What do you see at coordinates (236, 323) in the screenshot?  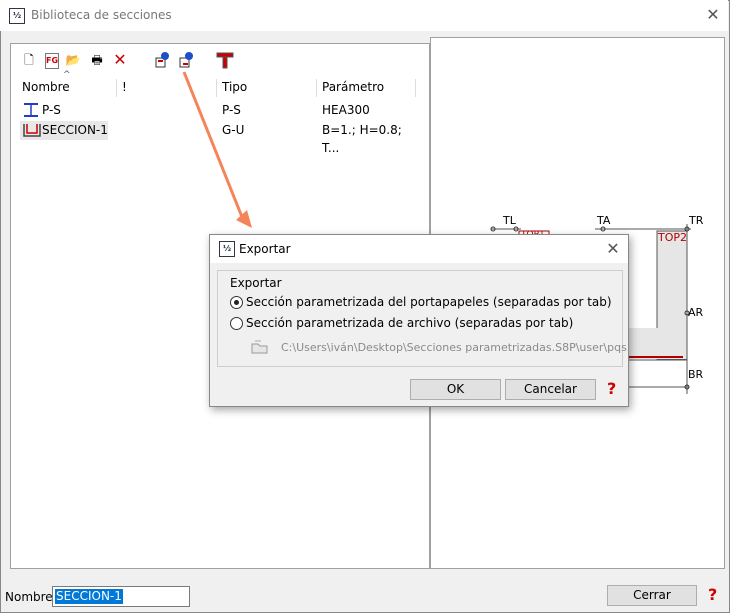 I see `radio-file` at bounding box center [236, 323].